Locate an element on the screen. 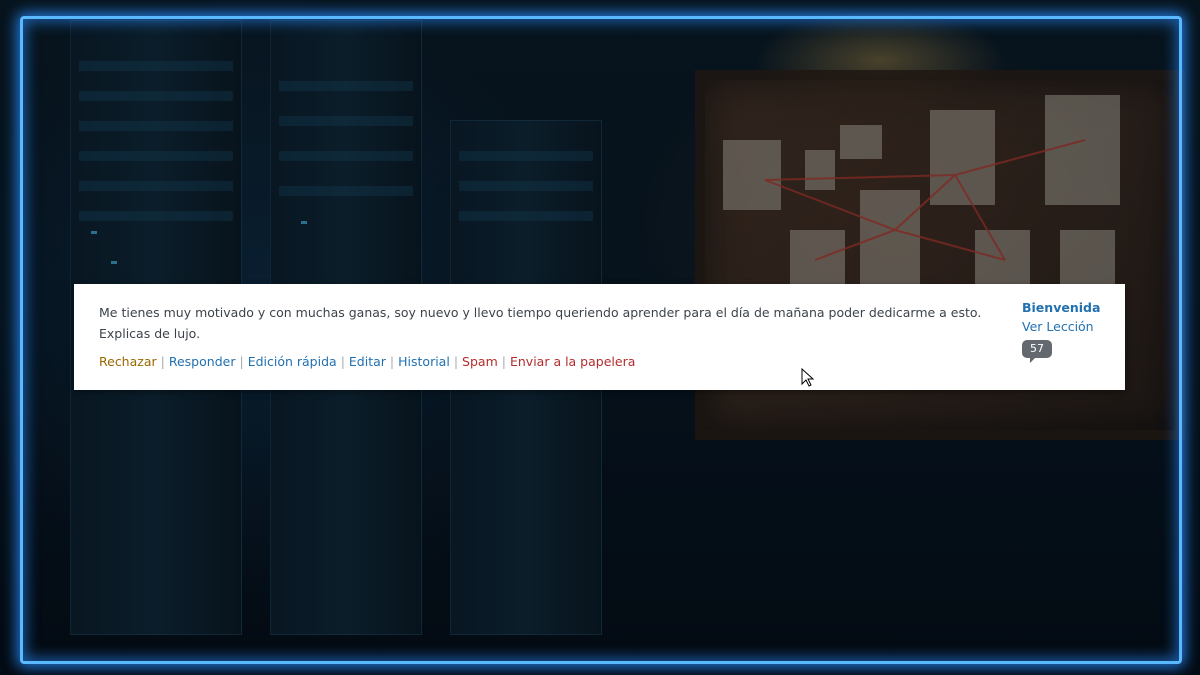  mouse-cursor-icon is located at coordinates (808, 377).